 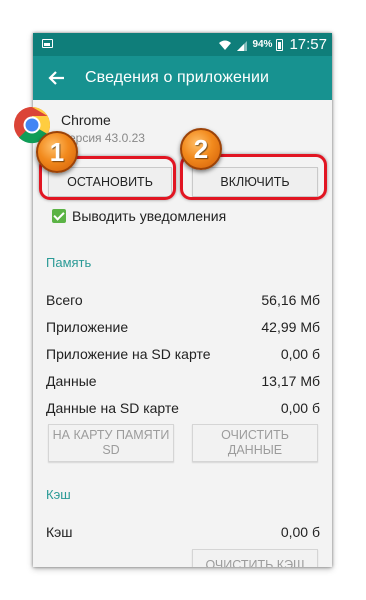 I want to click on action-bar: Сведения о приложении, so click(x=182, y=78).